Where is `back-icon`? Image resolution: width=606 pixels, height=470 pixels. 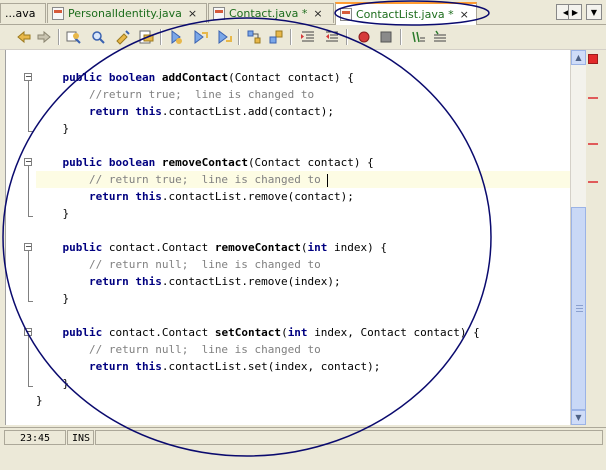
back-icon is located at coordinates (24, 37).